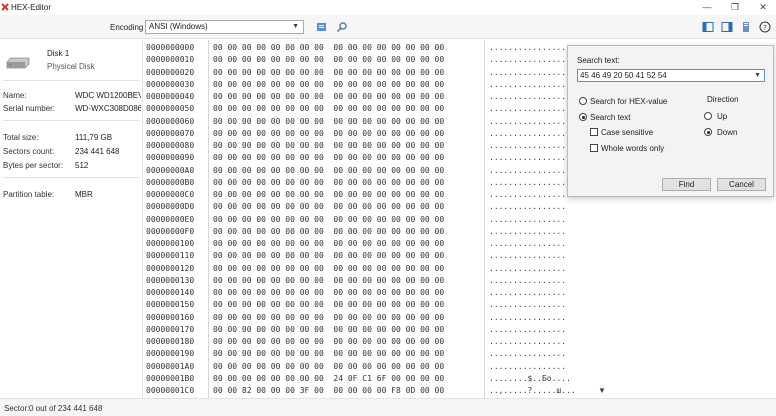 The width and height of the screenshot is (776, 416). What do you see at coordinates (170, 134) in the screenshot?
I see `row-address: 0000000070` at bounding box center [170, 134].